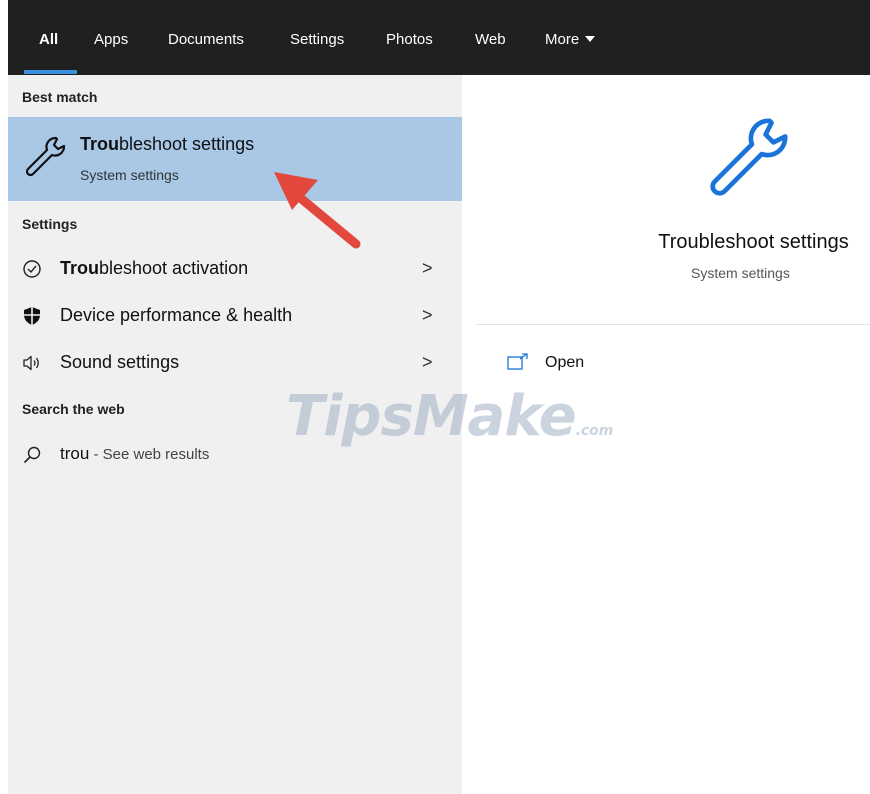 This screenshot has height=794, width=870. I want to click on watermark: TipsMake.com, so click(449, 416).